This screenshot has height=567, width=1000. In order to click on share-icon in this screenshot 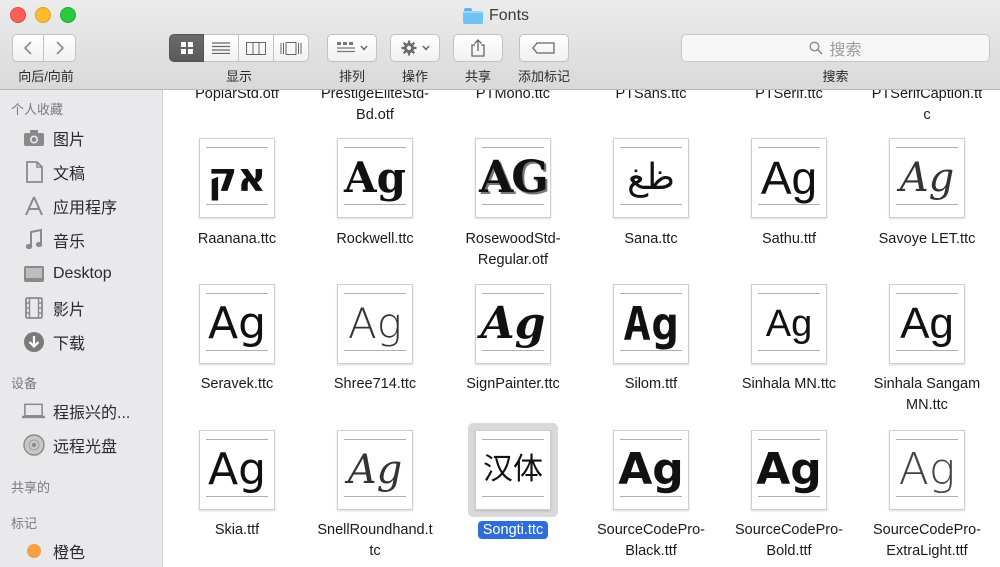, I will do `click(478, 48)`.